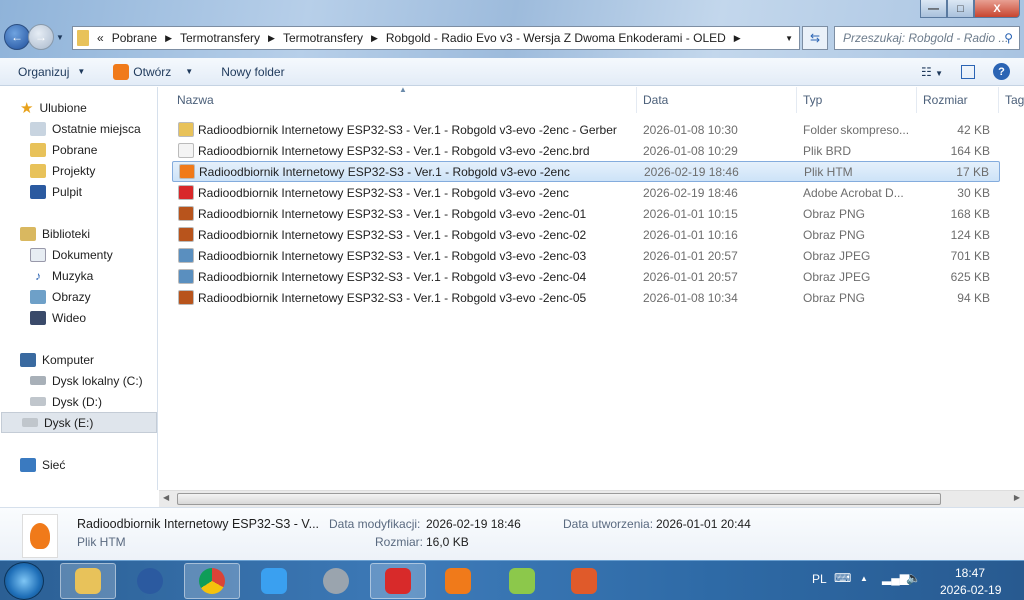 The image size is (1024, 600). I want to click on notepad-plus-icon, so click(522, 581).